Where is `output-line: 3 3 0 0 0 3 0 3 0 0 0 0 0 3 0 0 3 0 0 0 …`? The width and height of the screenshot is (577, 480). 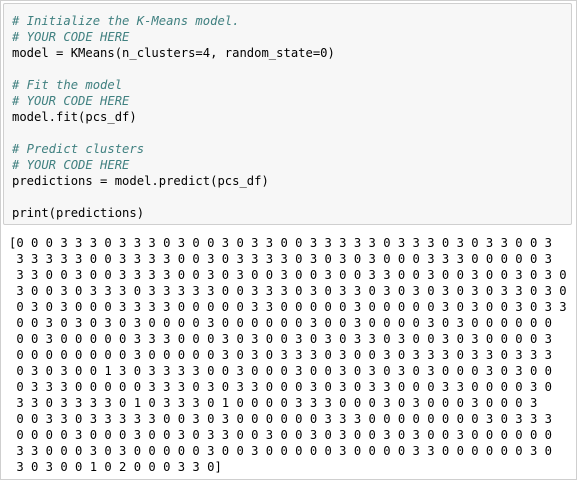 output-line: 3 3 0 0 0 3 0 3 0 0 0 0 0 3 0 0 3 0 0 0 … is located at coordinates (280, 451).